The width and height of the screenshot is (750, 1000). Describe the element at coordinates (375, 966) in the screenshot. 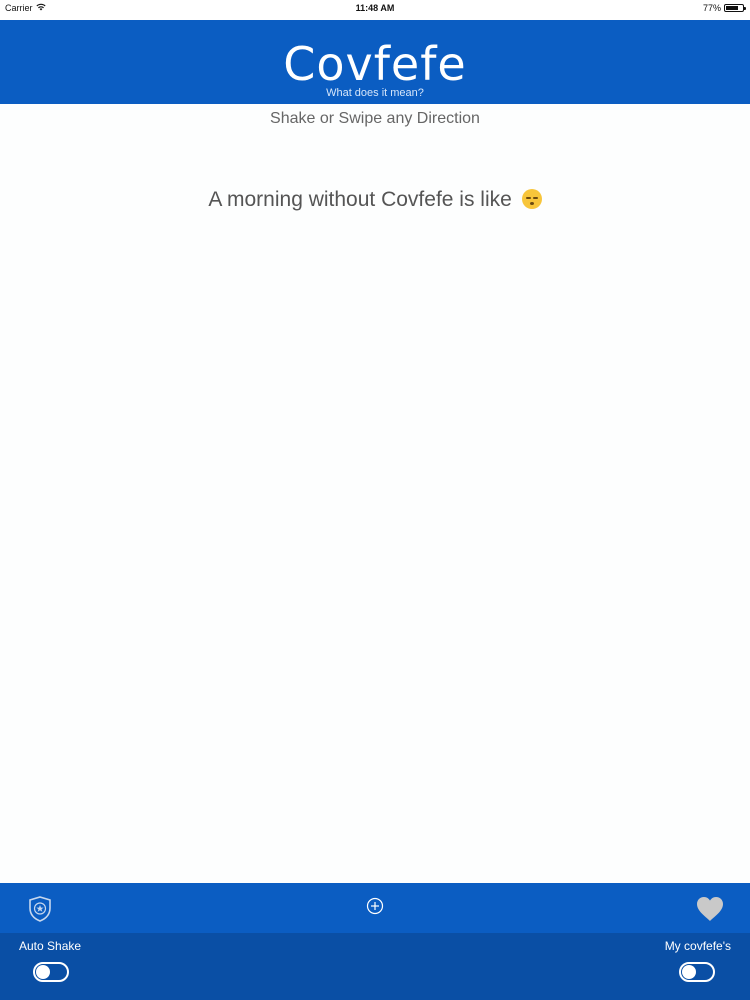

I see `bottom-panel: Auto Shake My covfefe's` at that location.